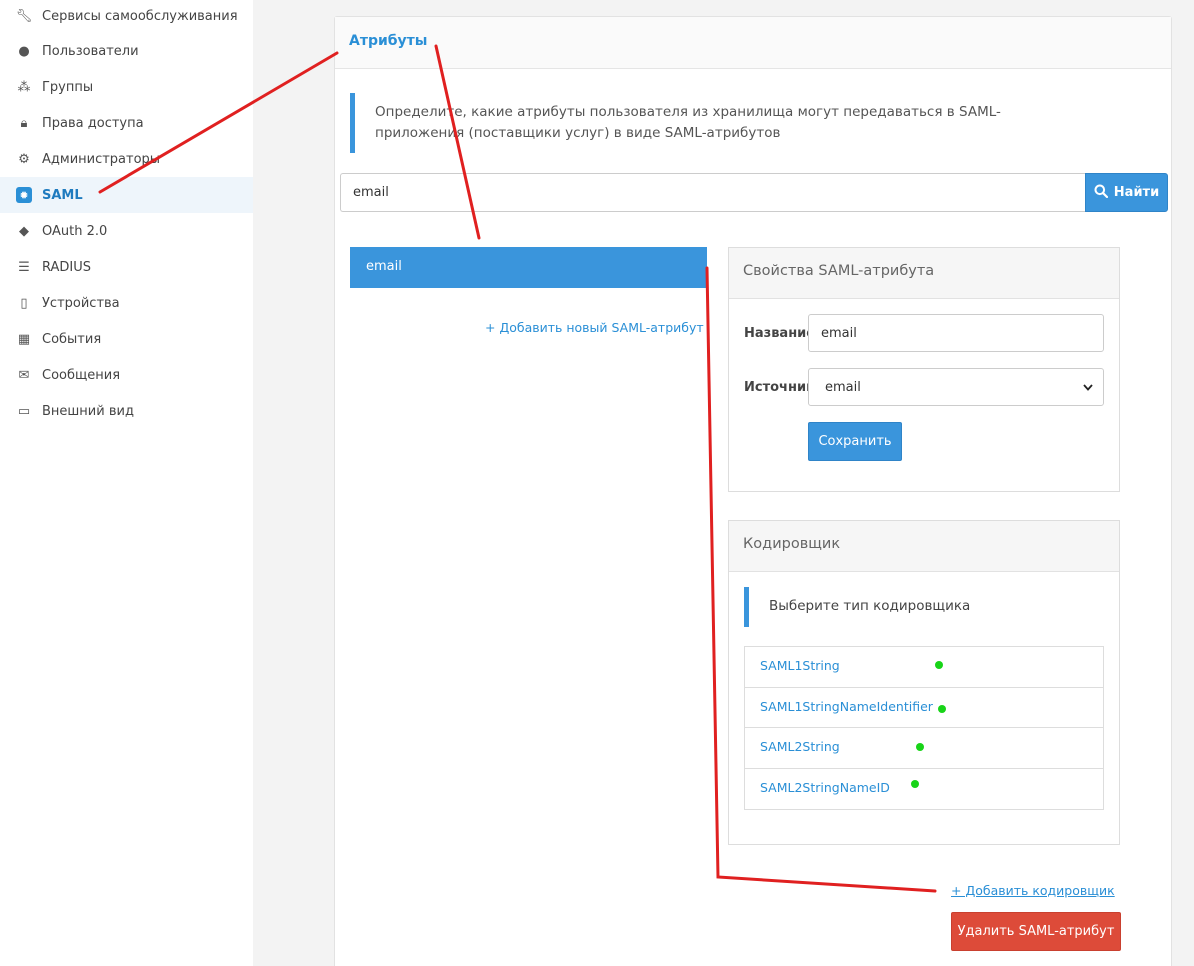 This screenshot has height=966, width=1194. I want to click on sidebar-item-label: Внешний вид, so click(88, 411).